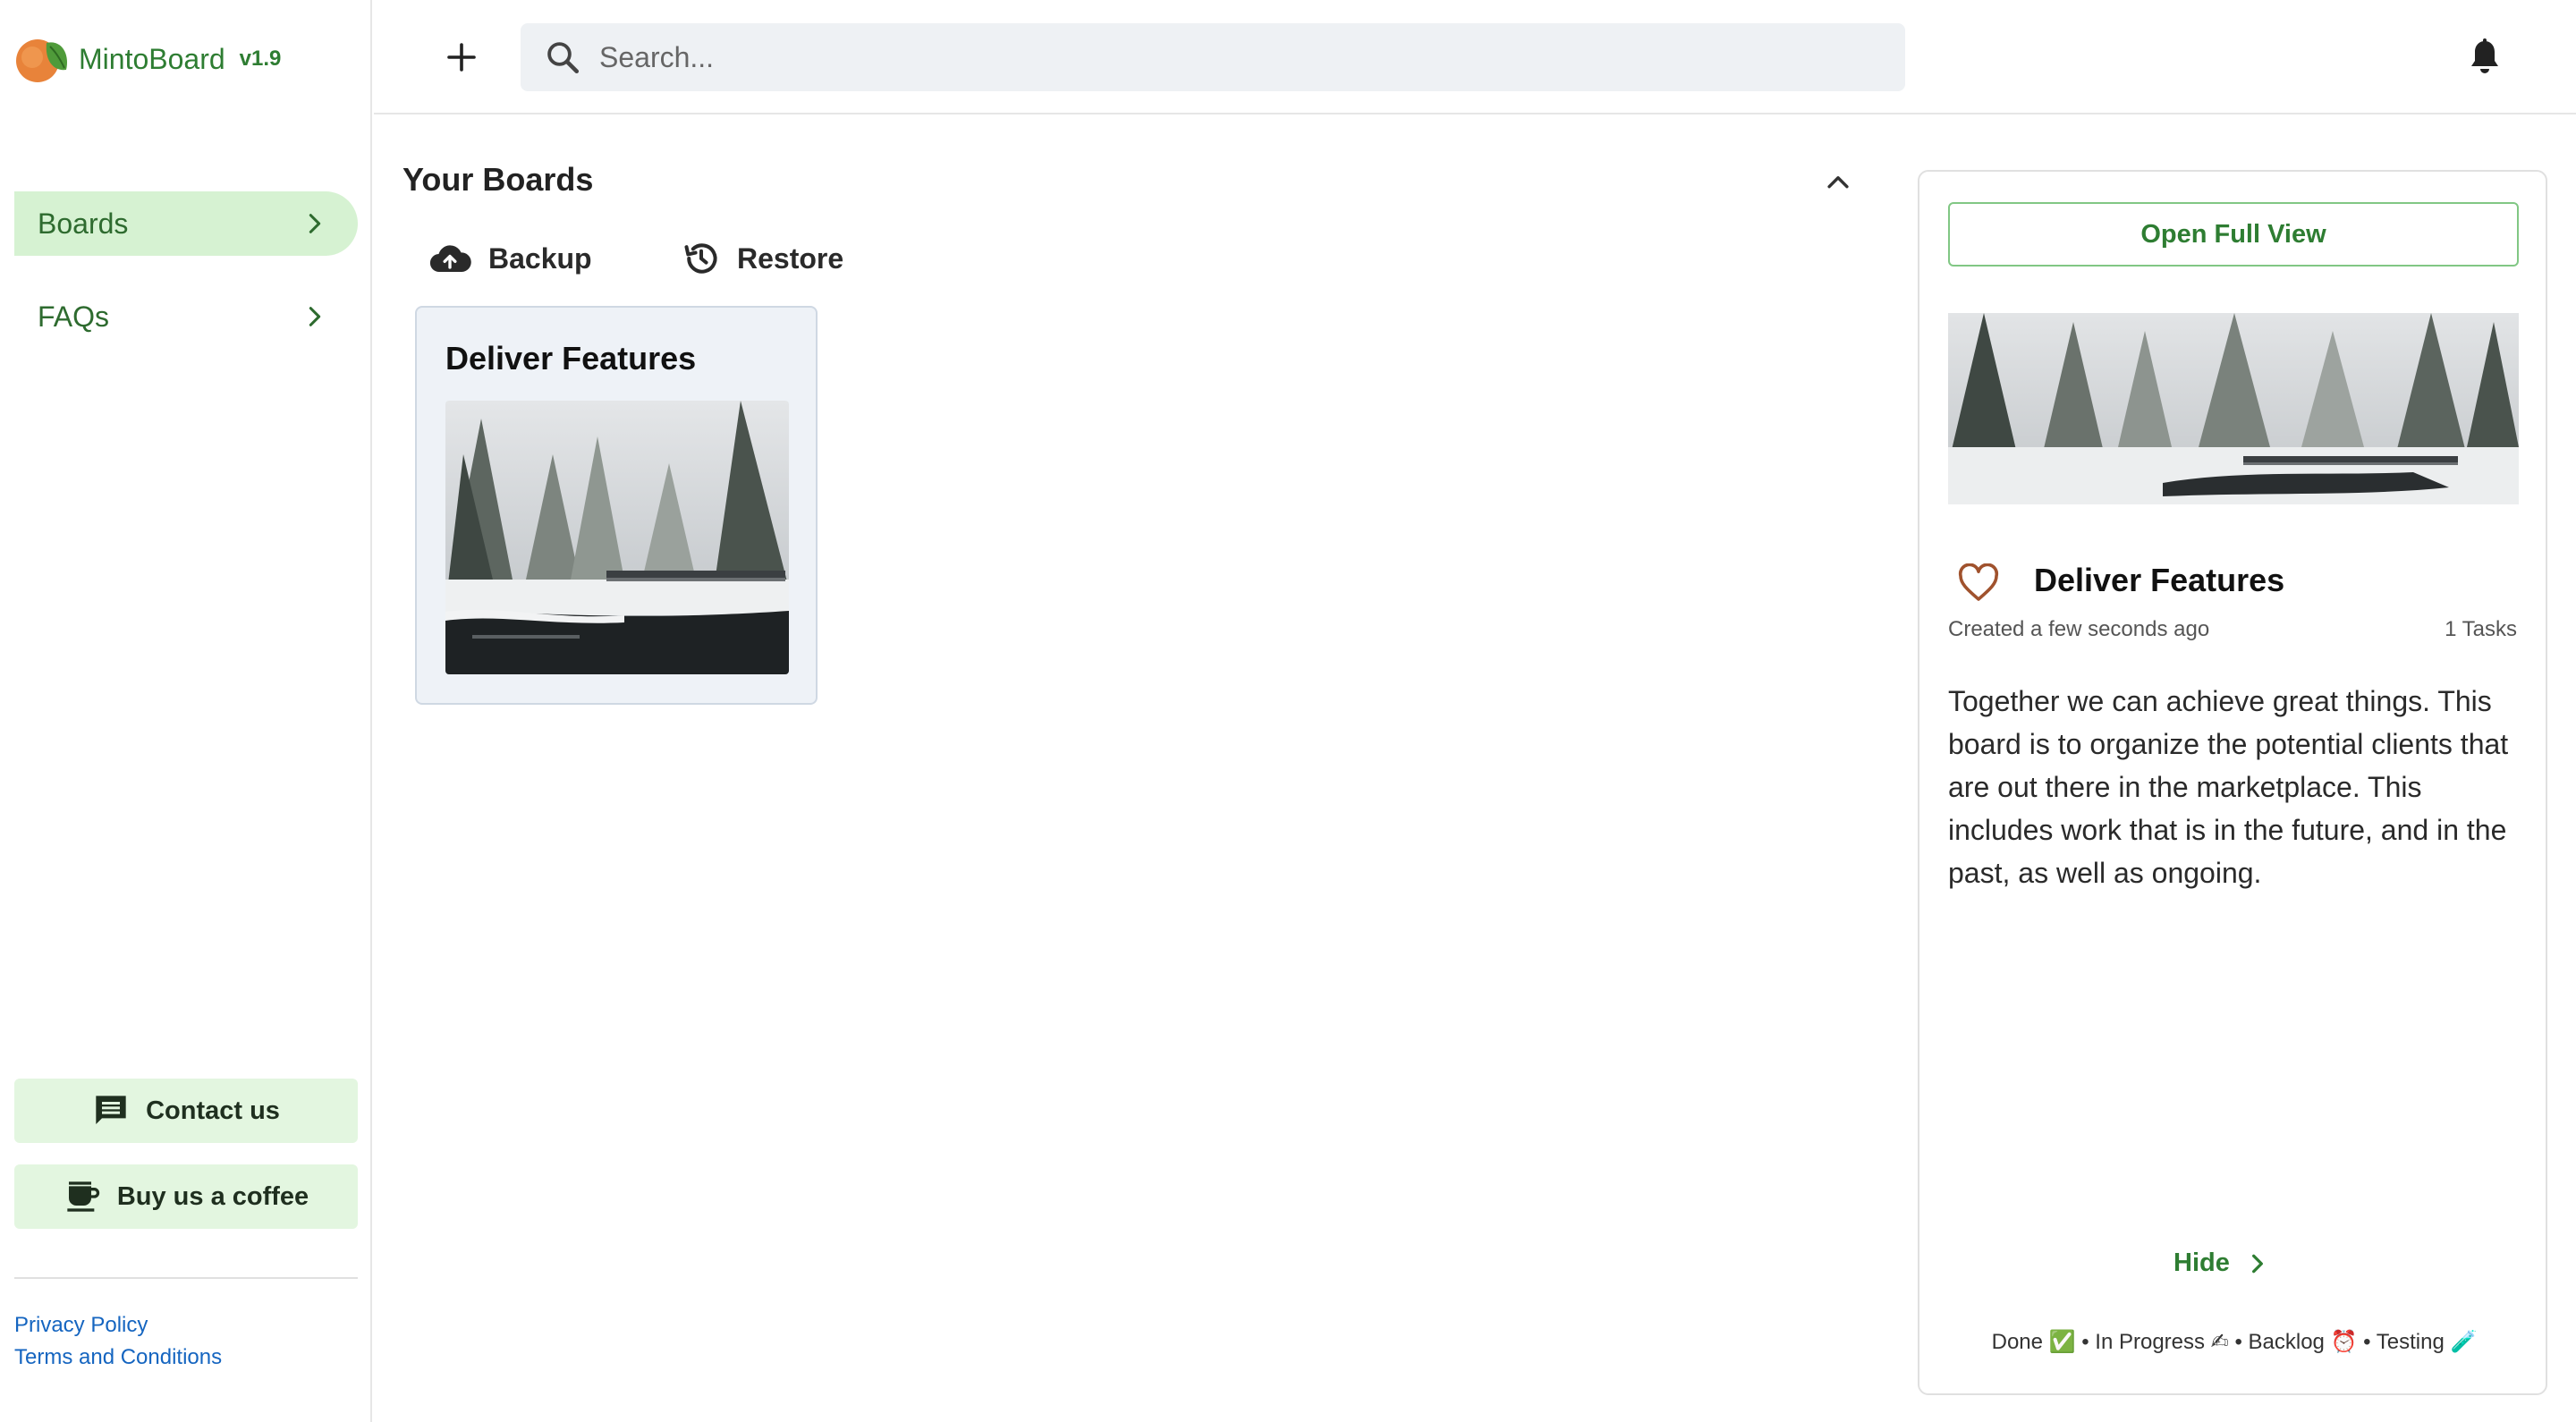  What do you see at coordinates (1978, 583) in the screenshot?
I see `heart-icon` at bounding box center [1978, 583].